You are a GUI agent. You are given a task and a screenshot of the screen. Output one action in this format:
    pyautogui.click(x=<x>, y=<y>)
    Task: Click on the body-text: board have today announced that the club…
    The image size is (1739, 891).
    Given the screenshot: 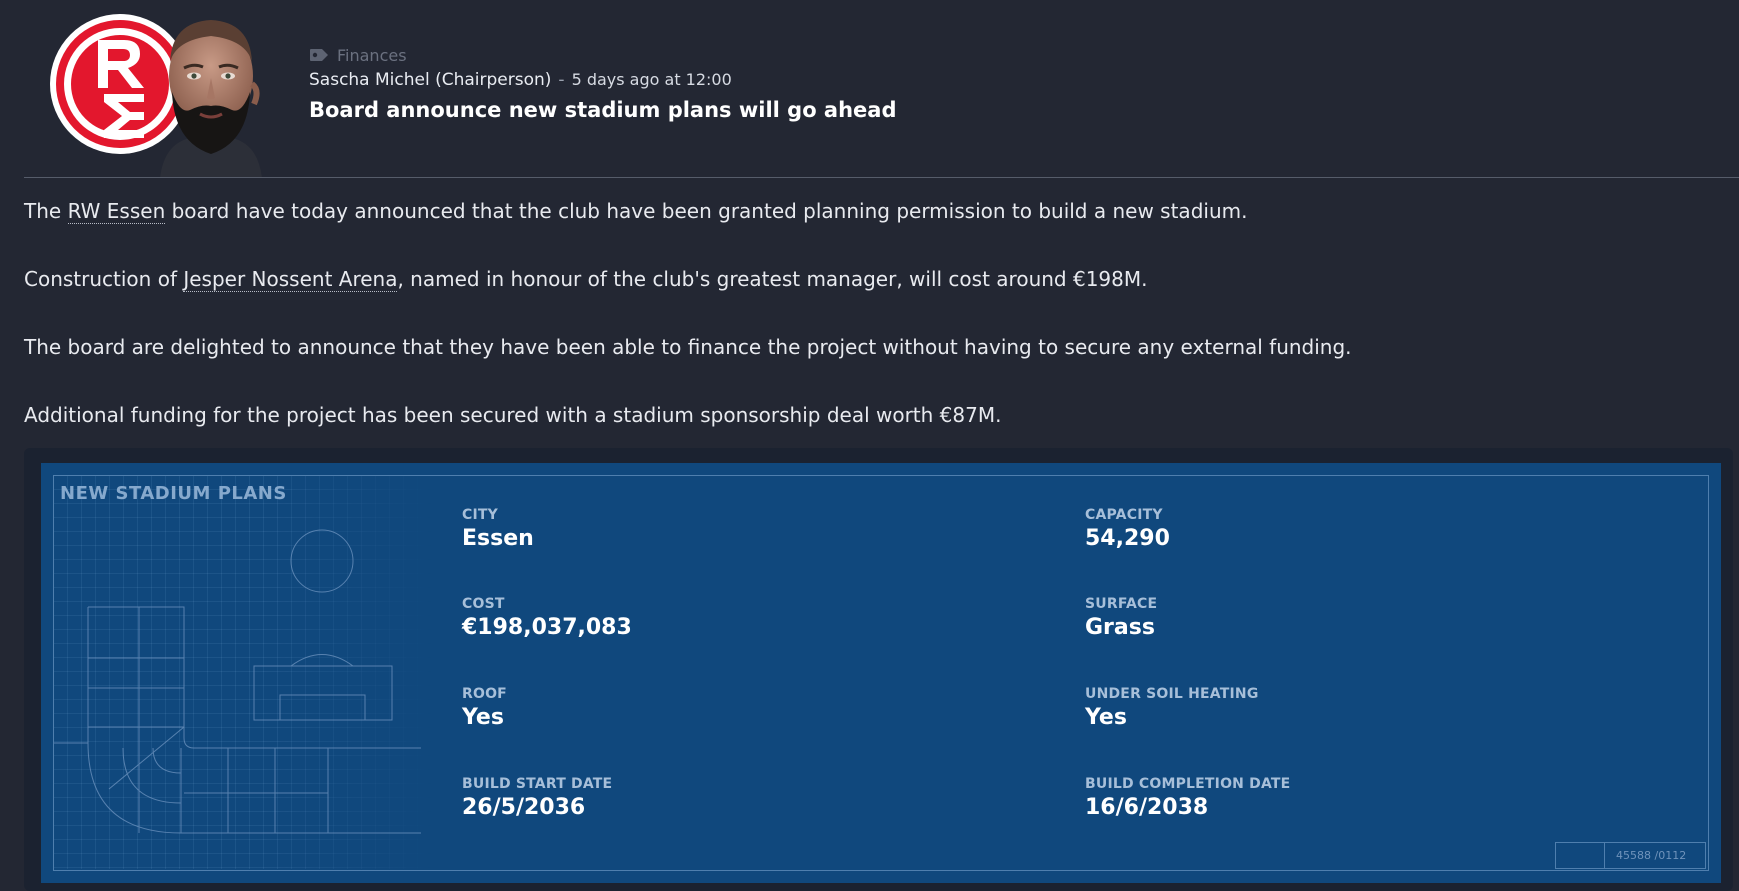 What is the action you would take?
    pyautogui.click(x=706, y=211)
    